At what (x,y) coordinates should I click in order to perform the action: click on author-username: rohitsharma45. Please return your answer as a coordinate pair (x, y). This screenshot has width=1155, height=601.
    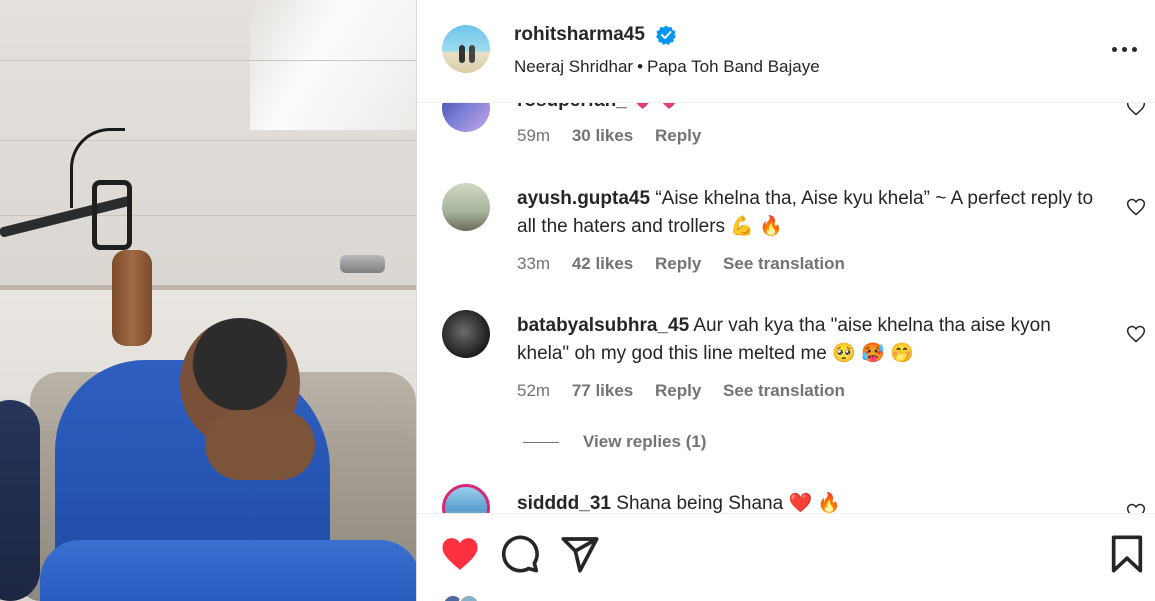
    Looking at the image, I should click on (579, 35).